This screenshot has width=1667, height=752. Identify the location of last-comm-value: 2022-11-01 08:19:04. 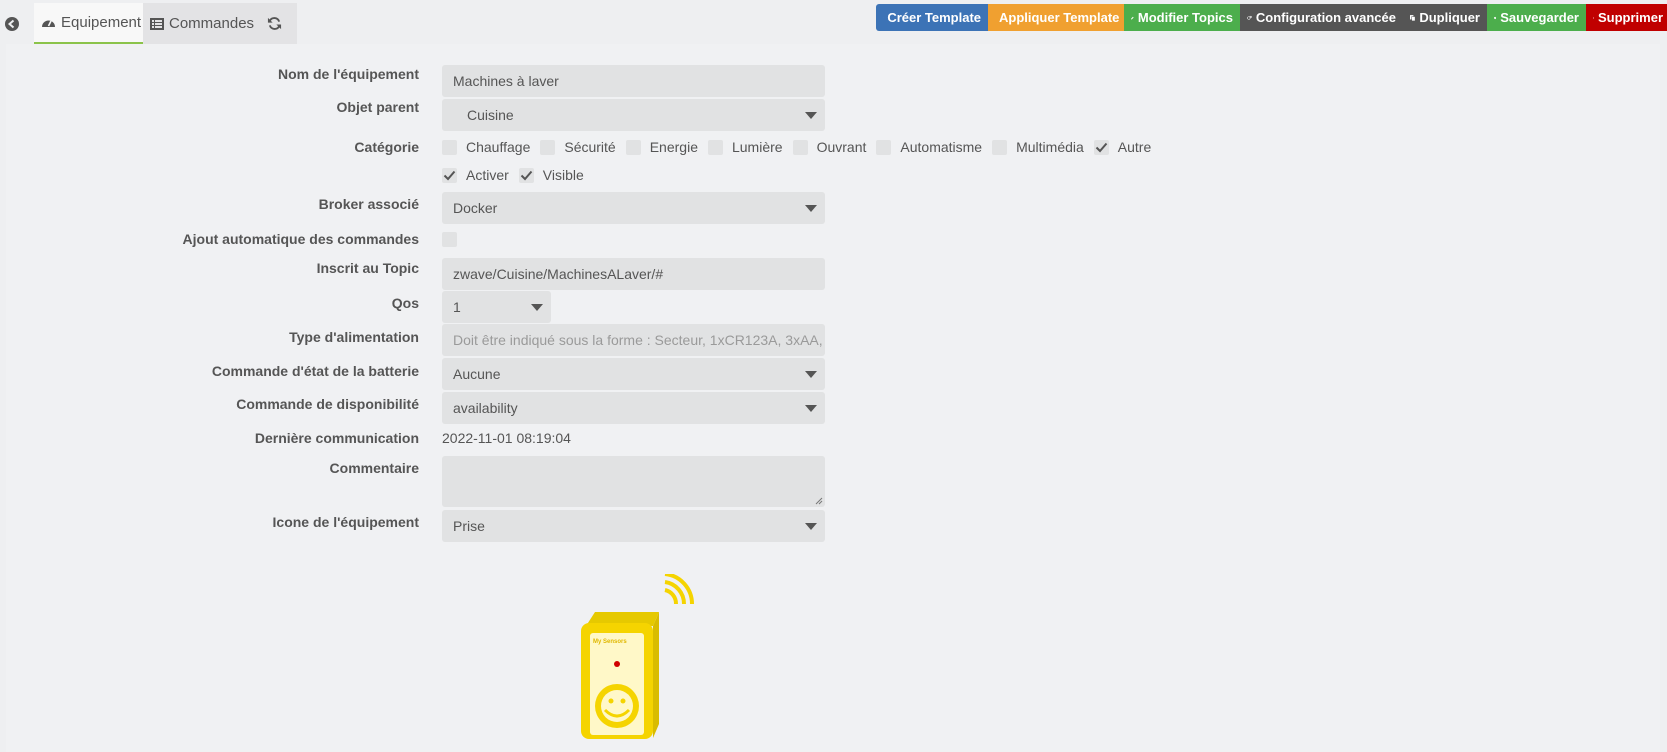
(506, 438).